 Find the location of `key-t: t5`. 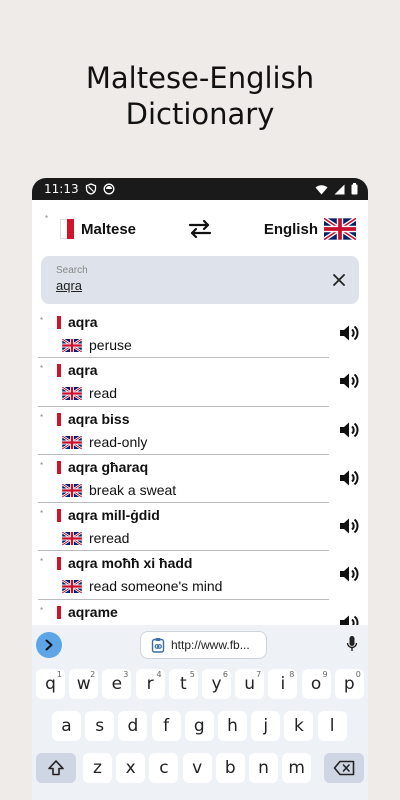

key-t: t5 is located at coordinates (183, 684).